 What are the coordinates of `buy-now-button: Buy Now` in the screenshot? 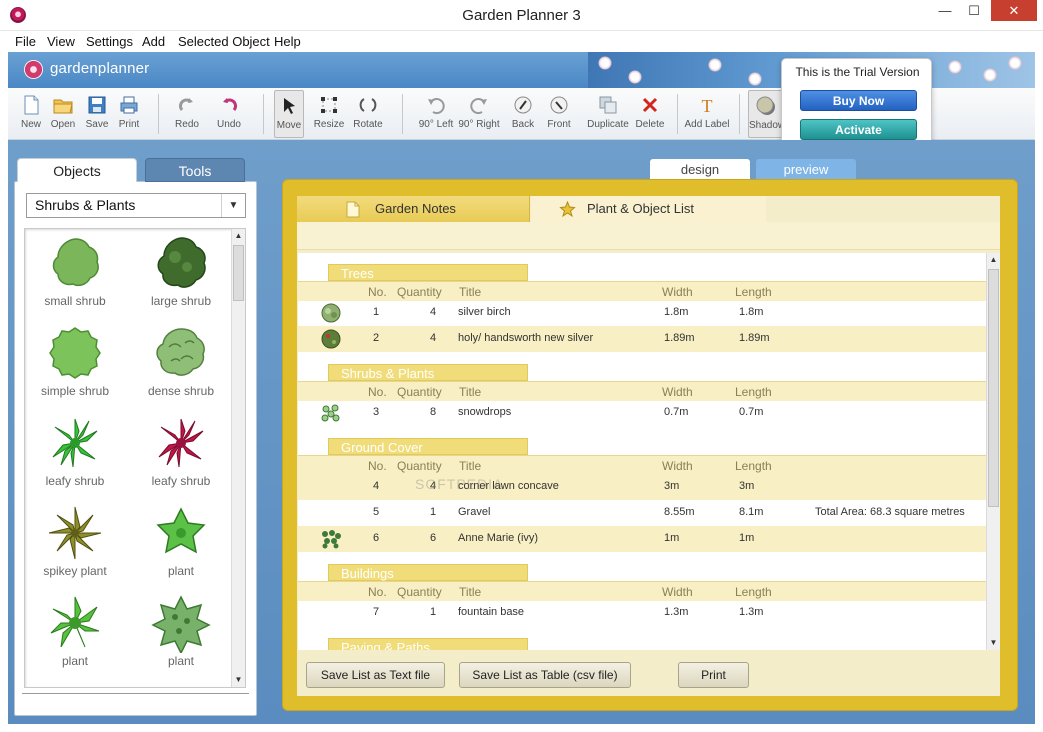 It's located at (858, 100).